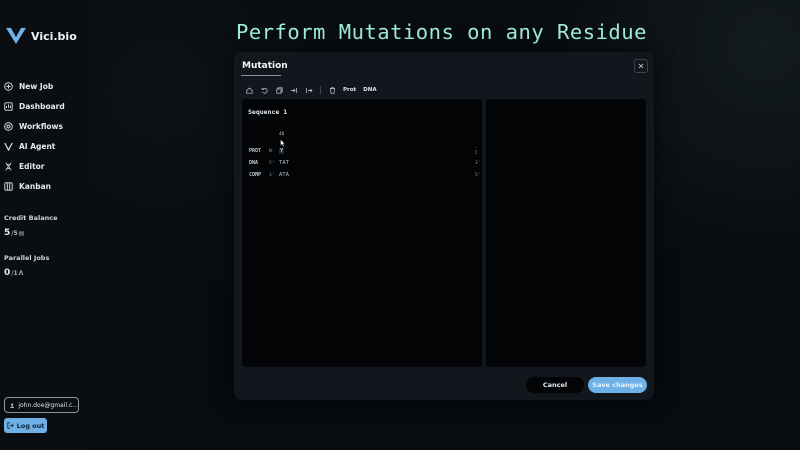  Describe the element at coordinates (30, 233) in the screenshot. I see `credit-balance-value: 5 /5 ▤` at that location.